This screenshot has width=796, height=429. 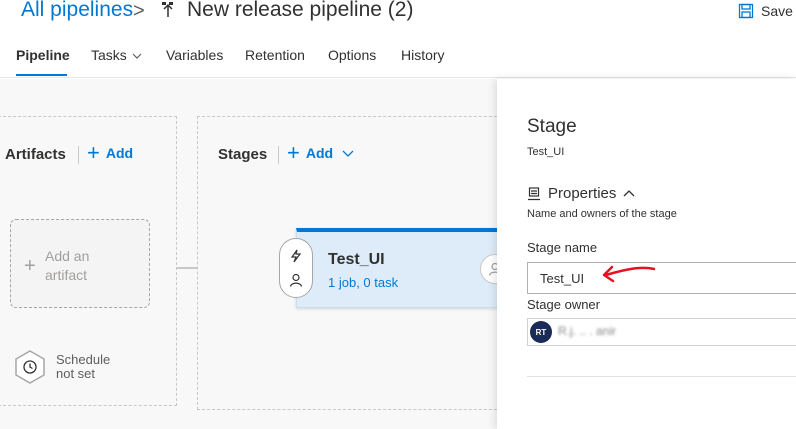 What do you see at coordinates (78, 155) in the screenshot?
I see `artifacts-divider` at bounding box center [78, 155].